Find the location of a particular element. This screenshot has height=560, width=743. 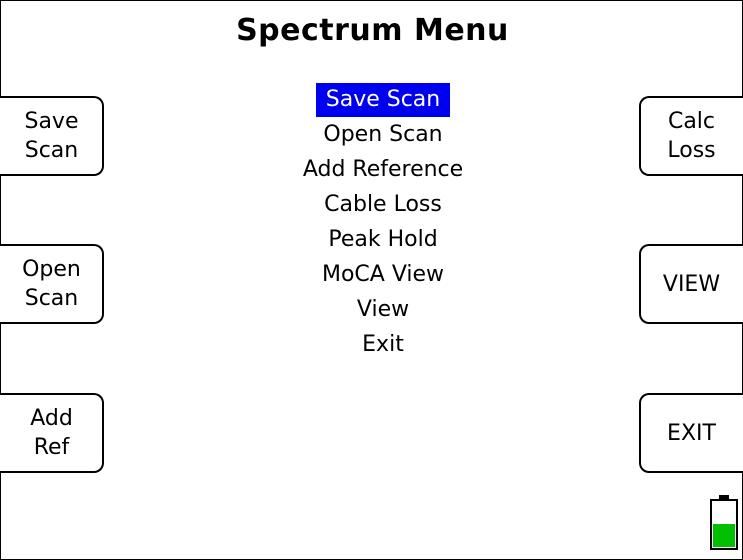

menu-item-label: View is located at coordinates (383, 309).